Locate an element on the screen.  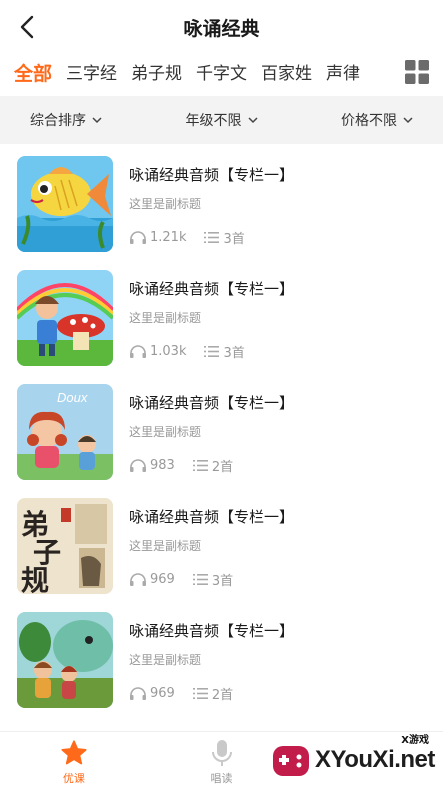
list-item: 弟 子 规 咏诵经典音频【专栏一】 这里是副标题 969 3首 is located at coordinates (221, 555).